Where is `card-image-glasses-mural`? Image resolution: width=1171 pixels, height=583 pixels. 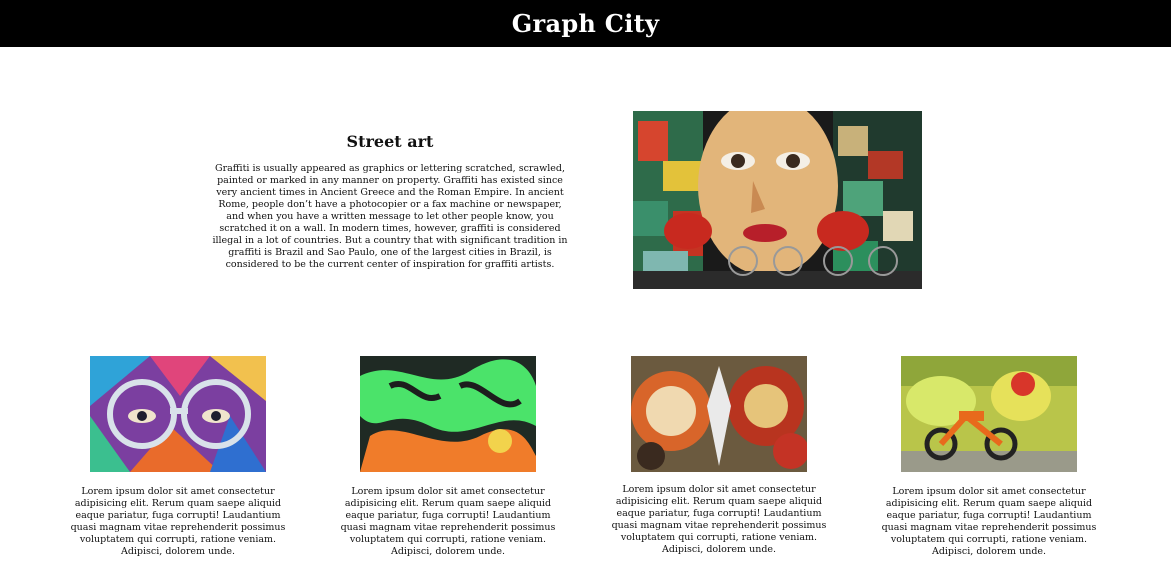 card-image-glasses-mural is located at coordinates (178, 414).